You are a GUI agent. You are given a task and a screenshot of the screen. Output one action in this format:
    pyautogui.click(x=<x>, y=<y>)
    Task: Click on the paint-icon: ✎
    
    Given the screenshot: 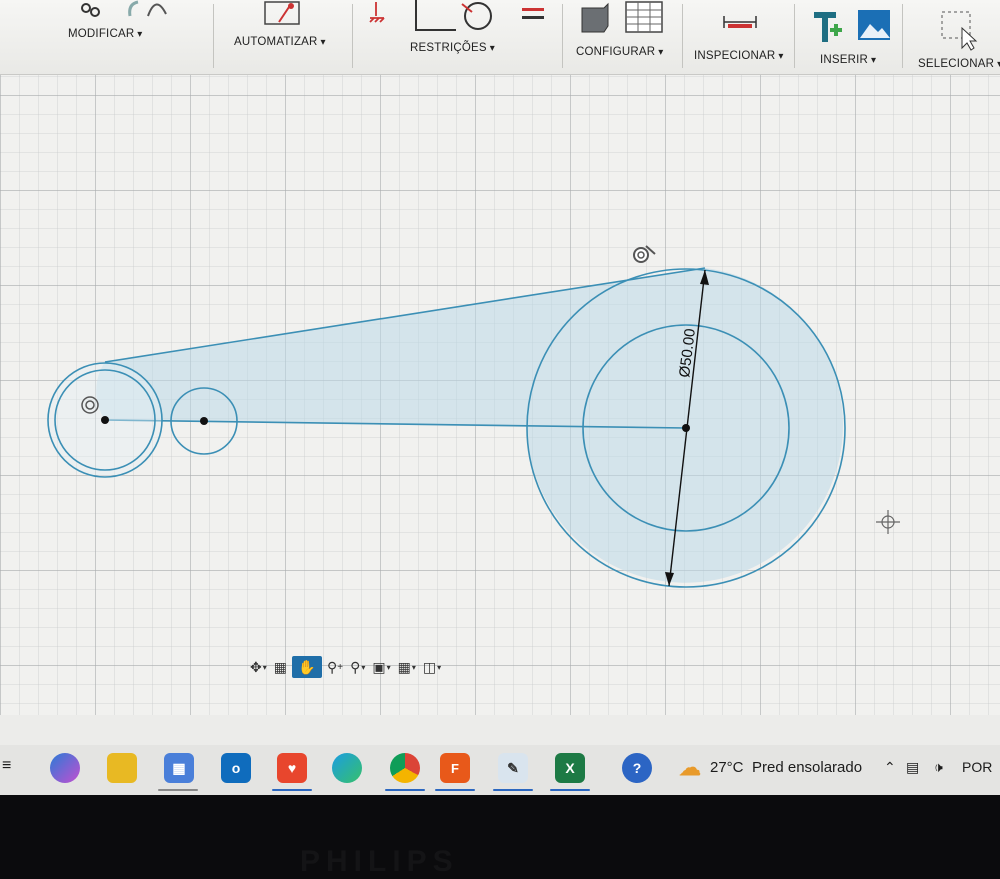 What is the action you would take?
    pyautogui.click(x=513, y=768)
    